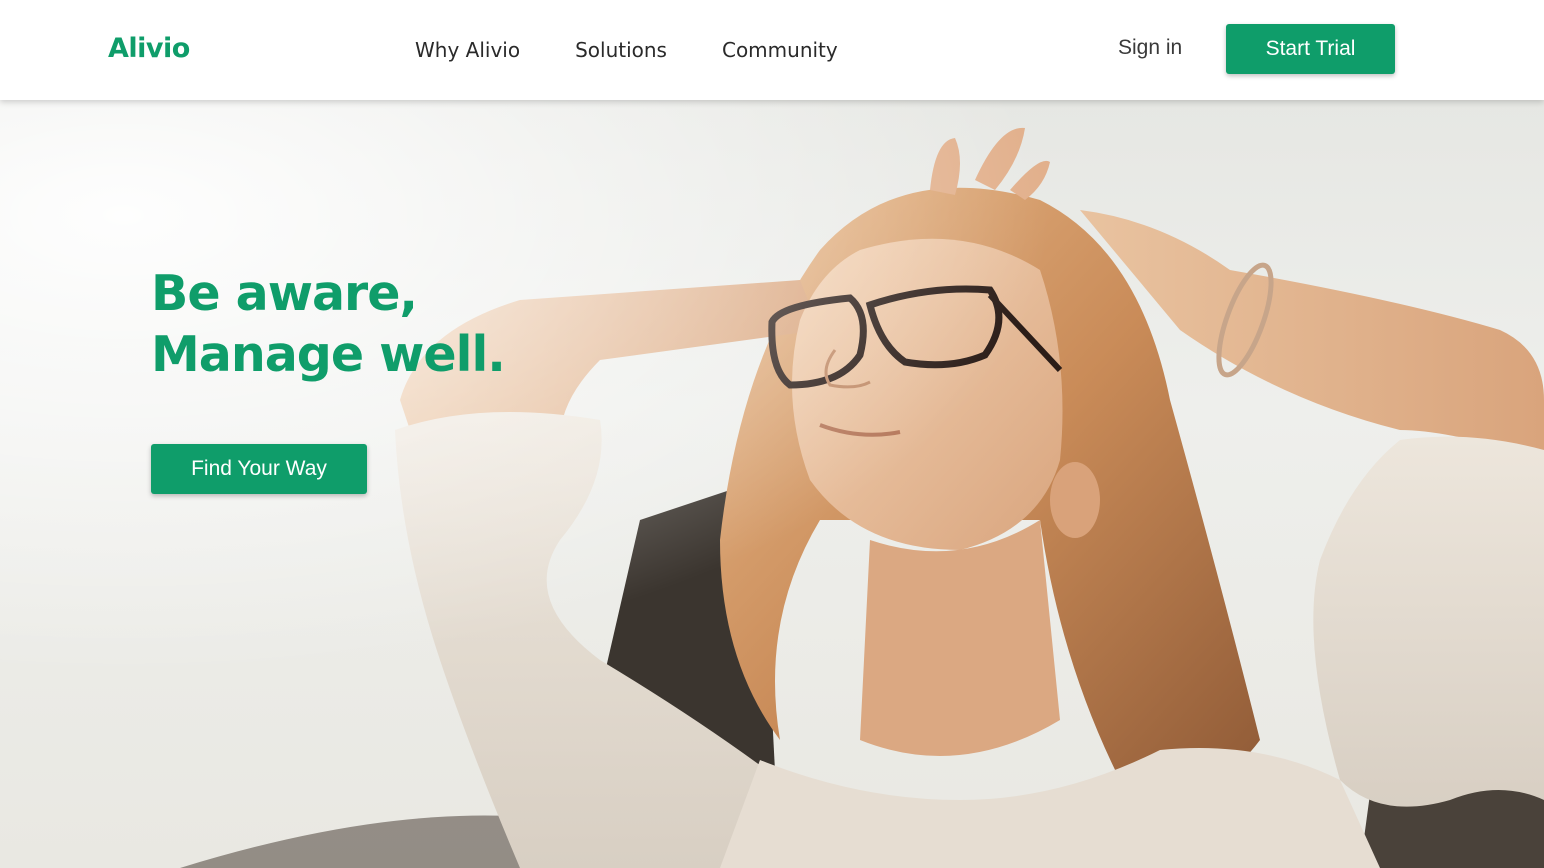 The image size is (1544, 868). What do you see at coordinates (259, 469) in the screenshot?
I see `find-your-way-button: Find Your Way` at bounding box center [259, 469].